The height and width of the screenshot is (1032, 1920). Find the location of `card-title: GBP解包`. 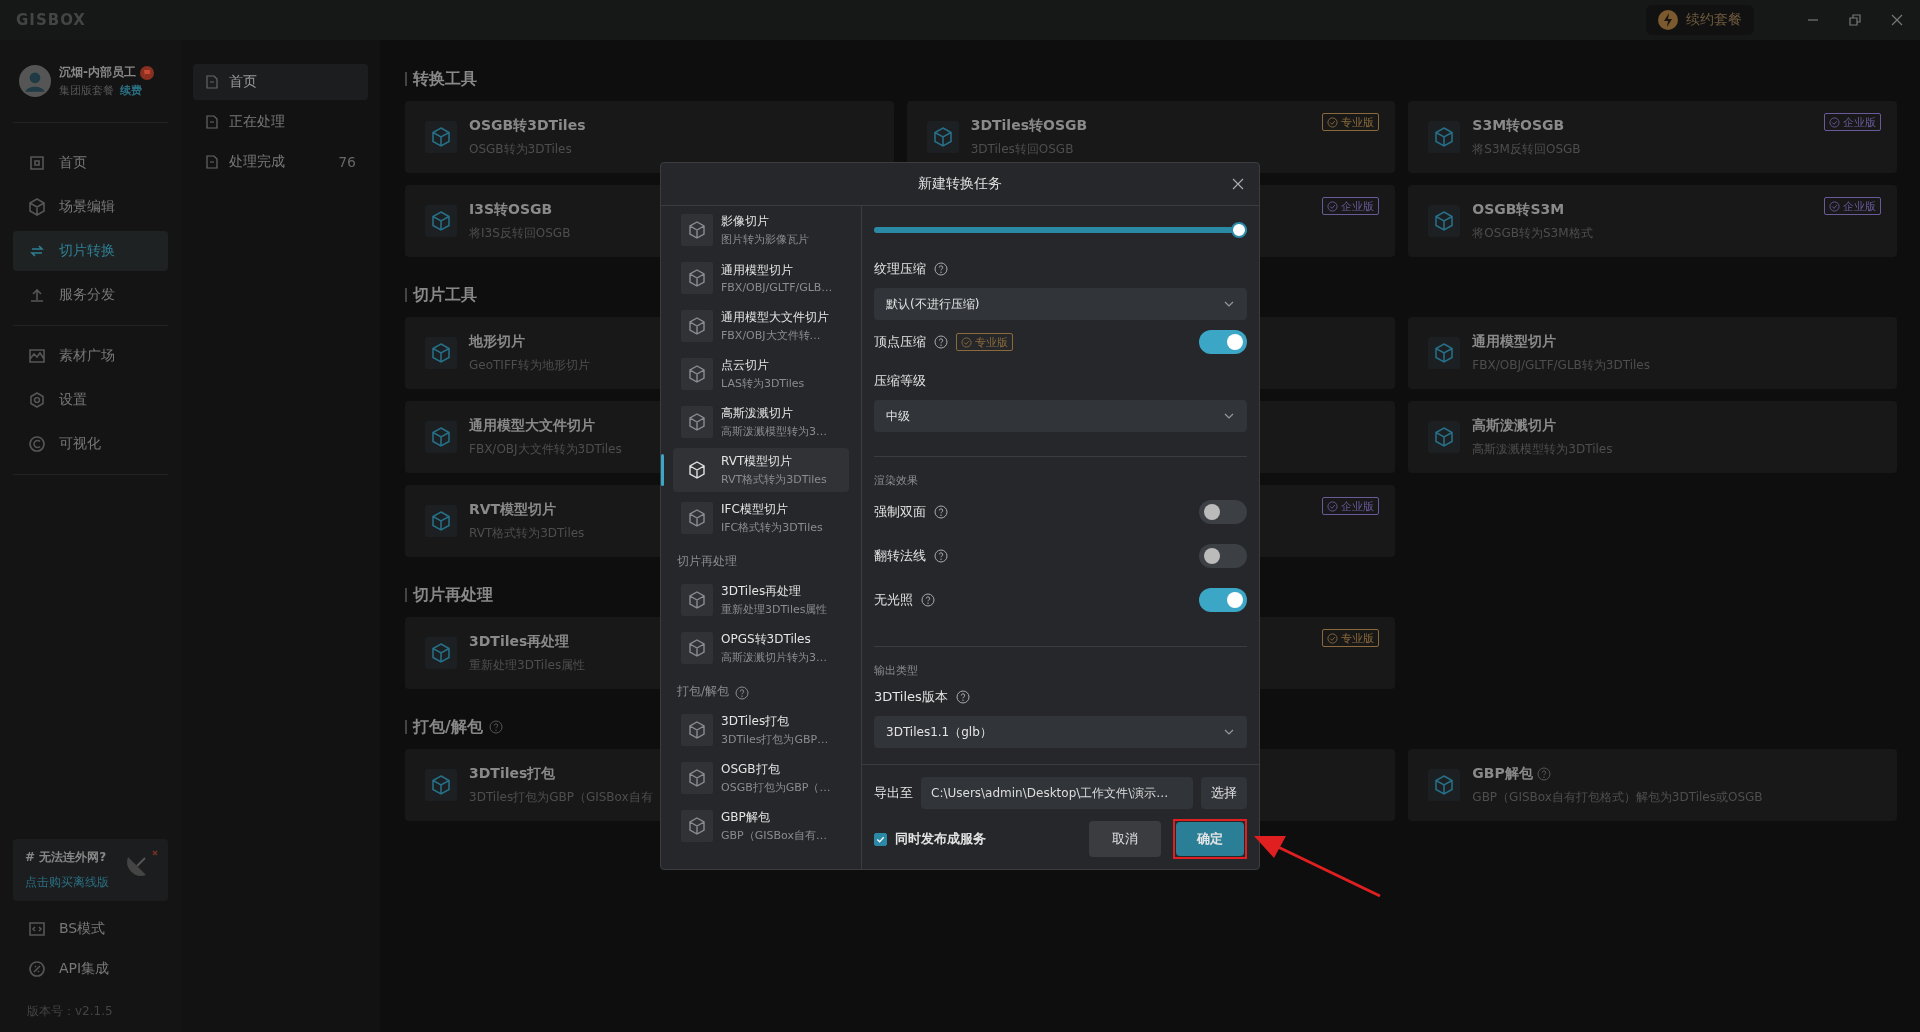

card-title: GBP解包 is located at coordinates (1502, 773).